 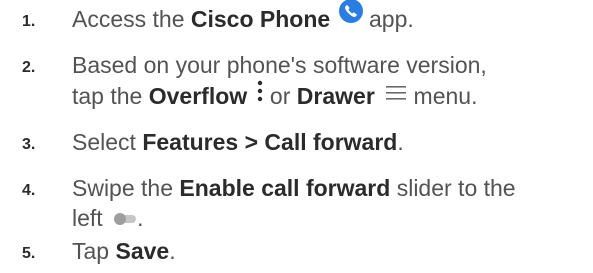 What do you see at coordinates (142, 251) in the screenshot?
I see `step-text-bold: Save` at bounding box center [142, 251].